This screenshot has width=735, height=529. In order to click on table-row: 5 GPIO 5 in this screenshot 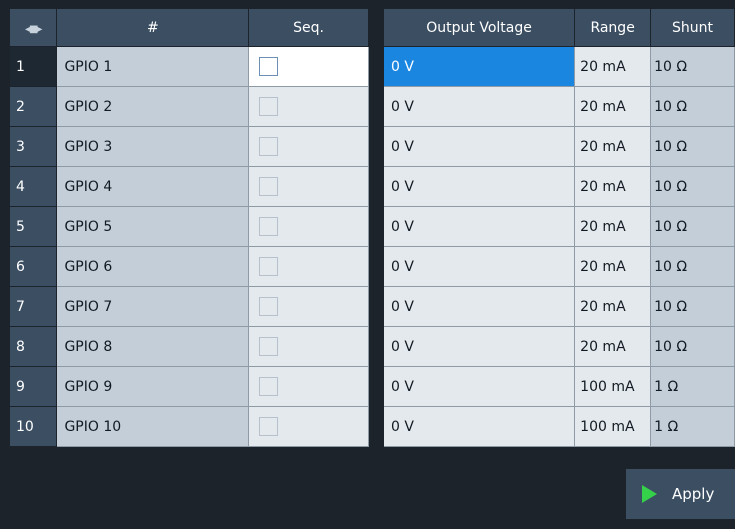, I will do `click(189, 226)`.